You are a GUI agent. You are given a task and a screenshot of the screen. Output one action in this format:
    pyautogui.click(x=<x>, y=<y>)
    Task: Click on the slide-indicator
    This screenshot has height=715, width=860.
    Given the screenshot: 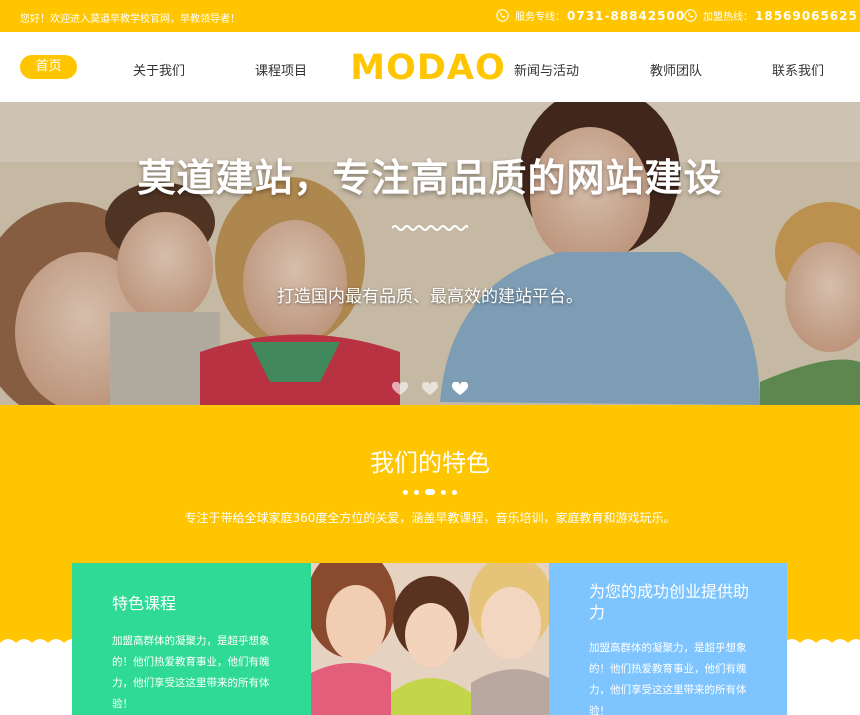 What is the action you would take?
    pyautogui.click(x=430, y=389)
    